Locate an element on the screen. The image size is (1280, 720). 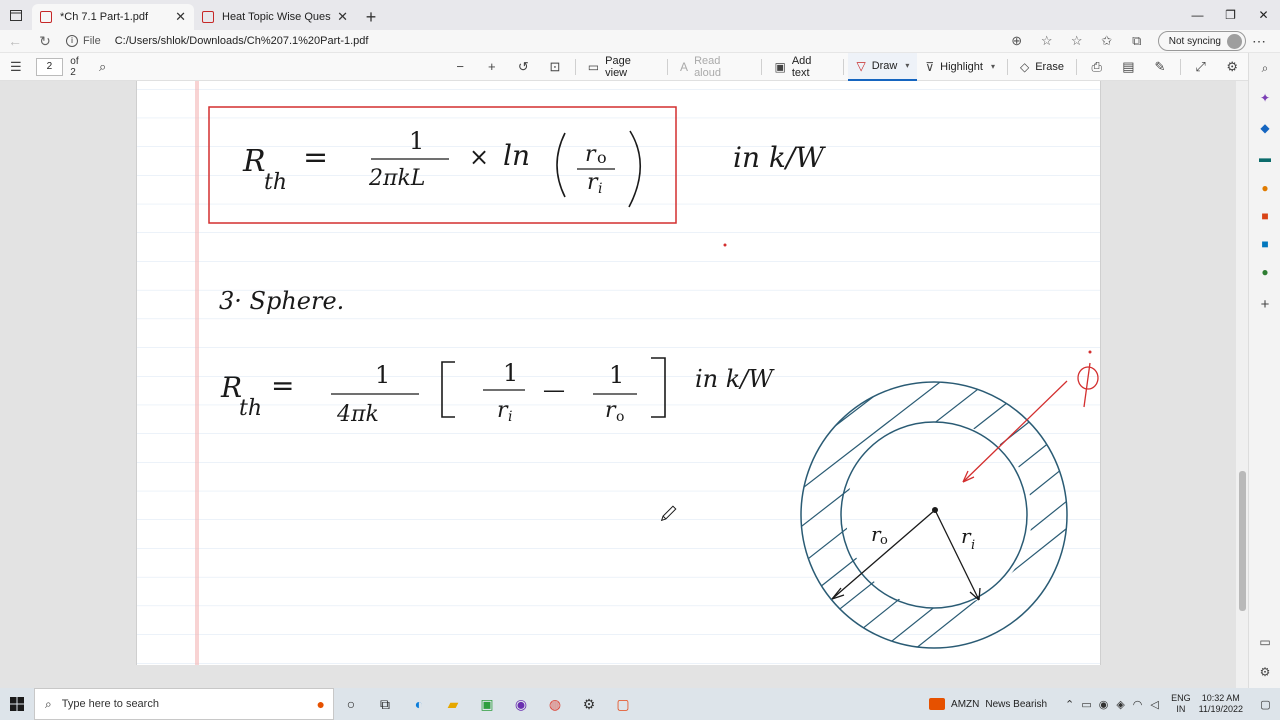
camtasia-icon: ▣ is located at coordinates (487, 704).